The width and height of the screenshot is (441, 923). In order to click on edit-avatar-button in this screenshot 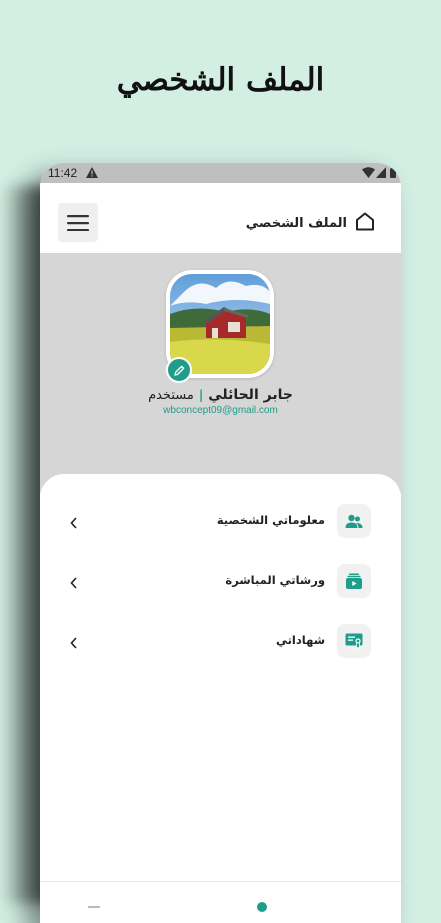, I will do `click(179, 370)`.